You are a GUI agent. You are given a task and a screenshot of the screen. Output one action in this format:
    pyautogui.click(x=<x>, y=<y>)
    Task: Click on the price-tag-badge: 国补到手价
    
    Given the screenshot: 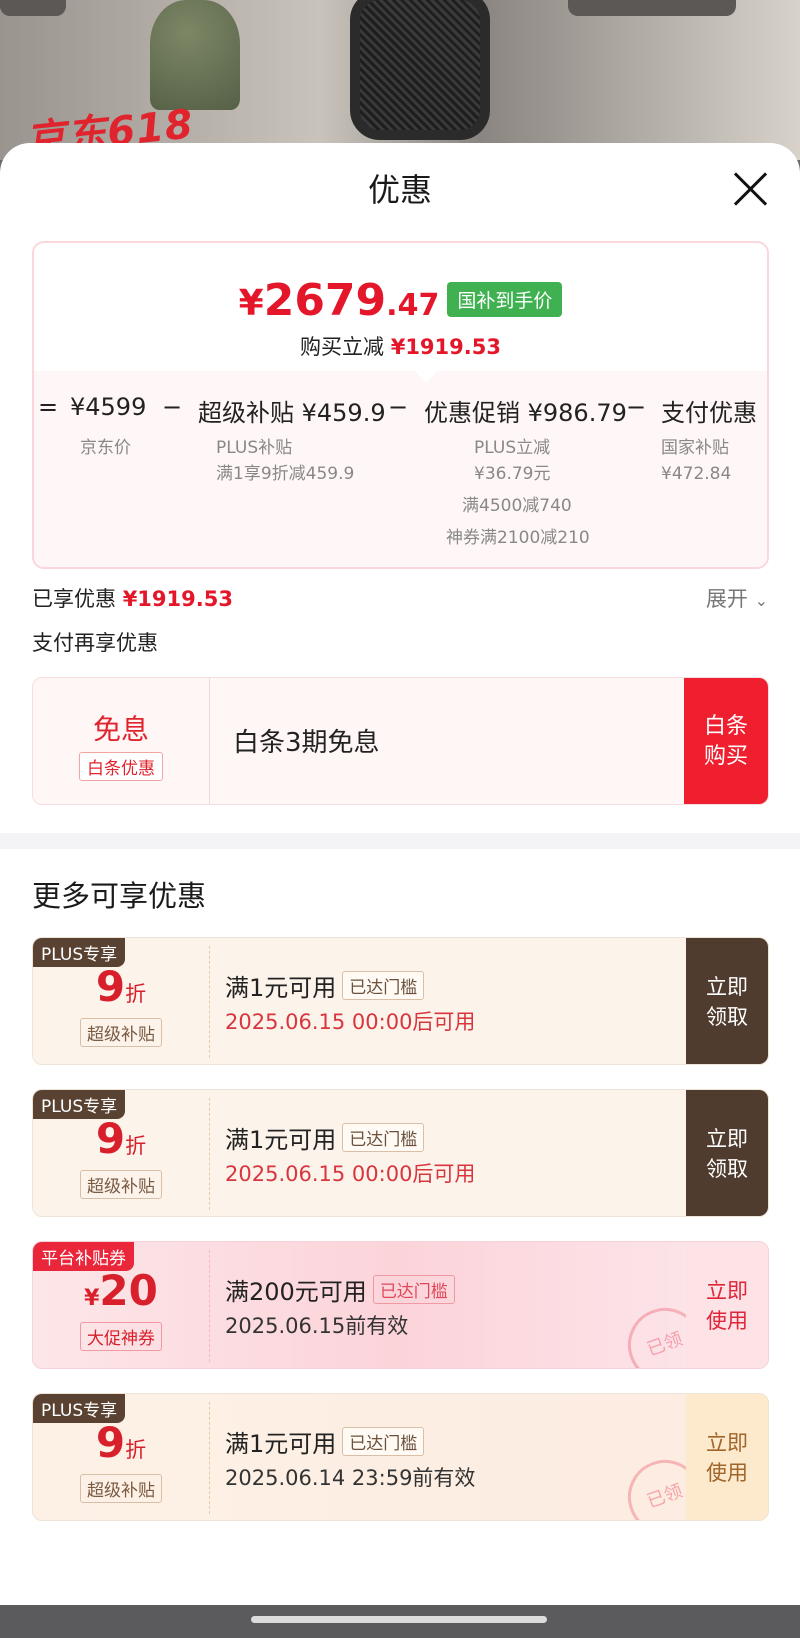 What is the action you would take?
    pyautogui.click(x=505, y=299)
    